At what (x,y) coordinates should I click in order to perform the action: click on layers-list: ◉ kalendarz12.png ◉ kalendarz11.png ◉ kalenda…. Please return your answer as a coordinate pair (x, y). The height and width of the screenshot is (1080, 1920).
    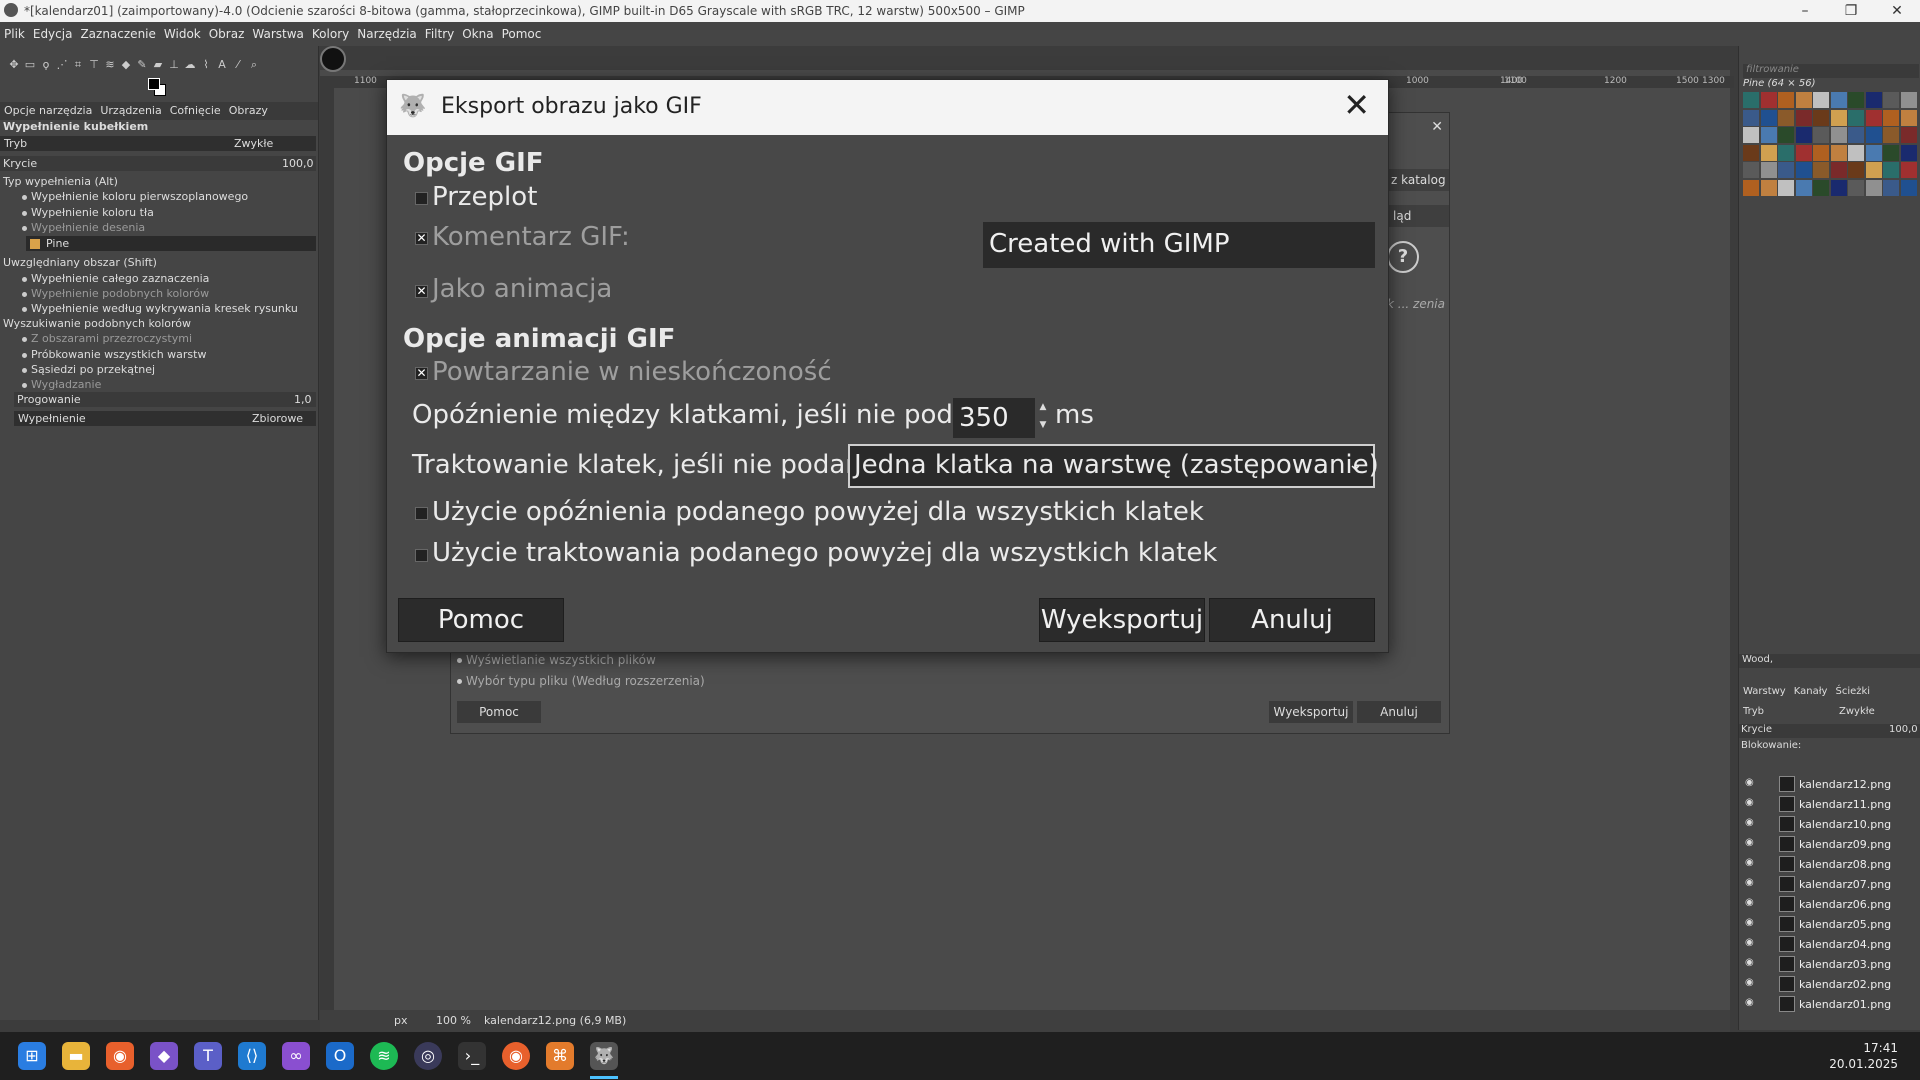
    Looking at the image, I should click on (1829, 899).